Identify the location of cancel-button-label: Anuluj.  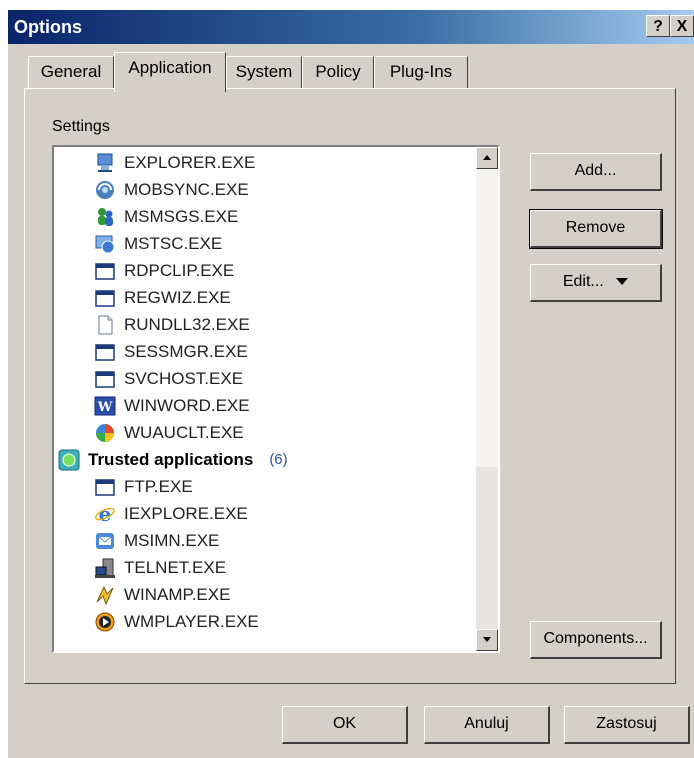
(486, 723).